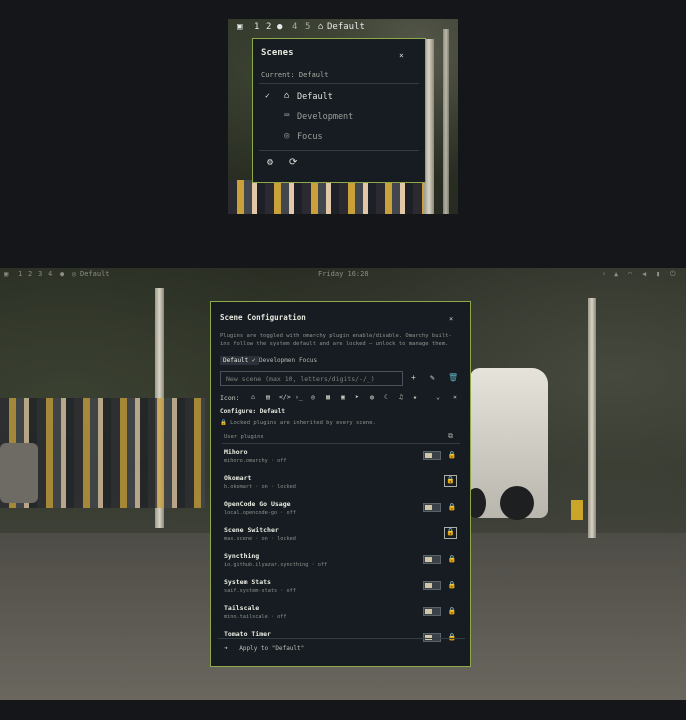 This screenshot has height=720, width=686. Describe the element at coordinates (438, 397) in the screenshot. I see `chevron-down-icon: ⌄` at that location.